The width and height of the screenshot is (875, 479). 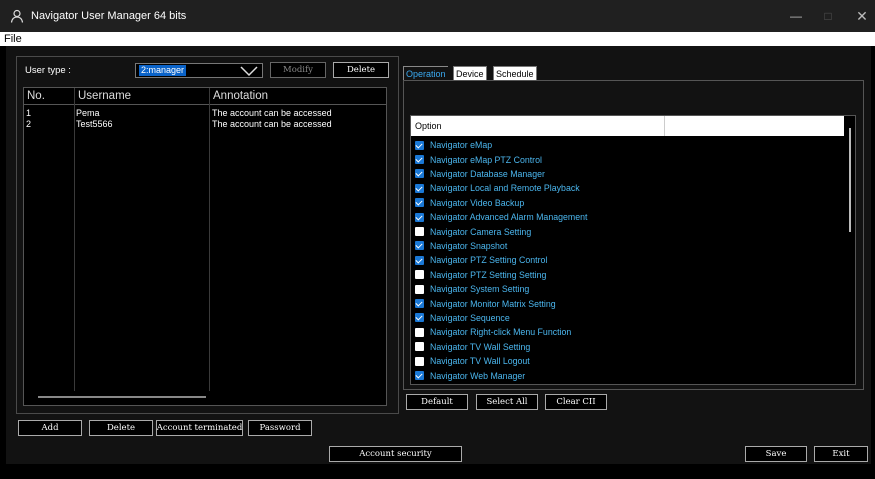 I want to click on option-item: Navigator eMap PTZ Control, so click(x=536, y=159).